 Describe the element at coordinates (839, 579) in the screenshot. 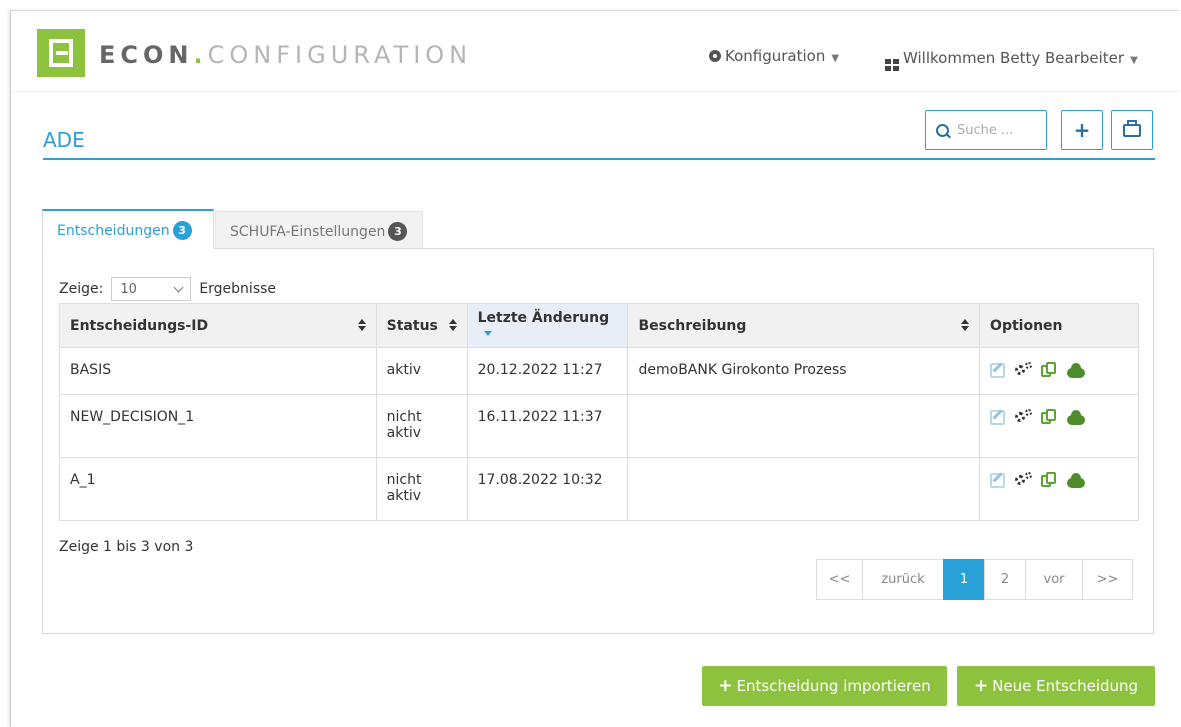

I see `page-first-button: <<` at that location.